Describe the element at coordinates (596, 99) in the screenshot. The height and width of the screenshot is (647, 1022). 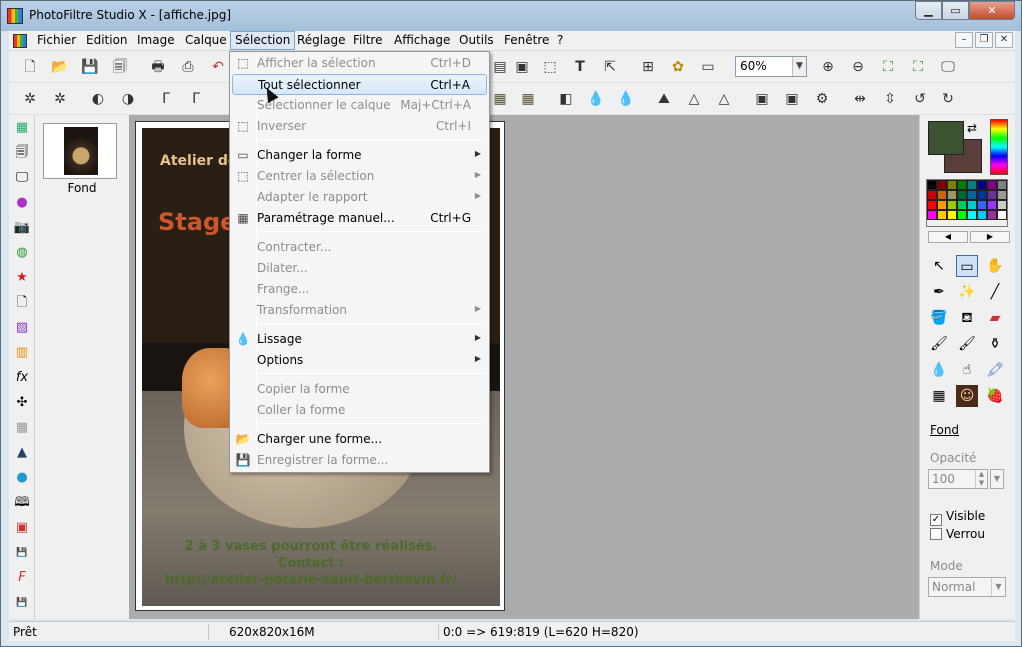
I see `blur-icon: 💧` at that location.